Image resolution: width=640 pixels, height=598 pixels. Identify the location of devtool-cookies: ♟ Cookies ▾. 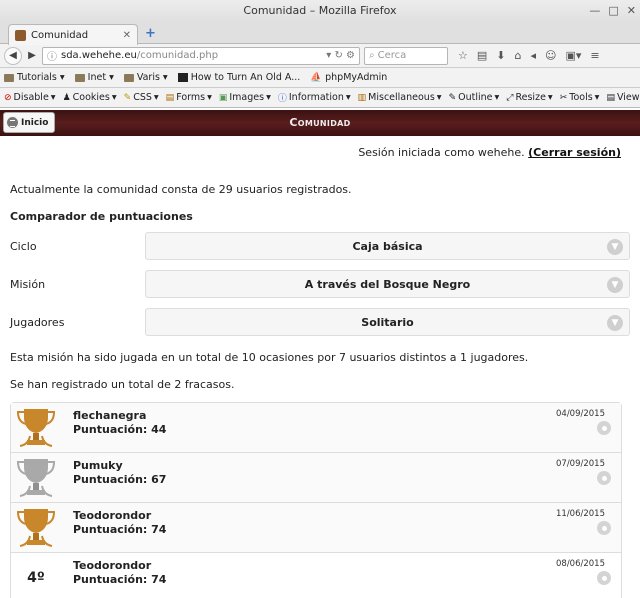
(90, 97).